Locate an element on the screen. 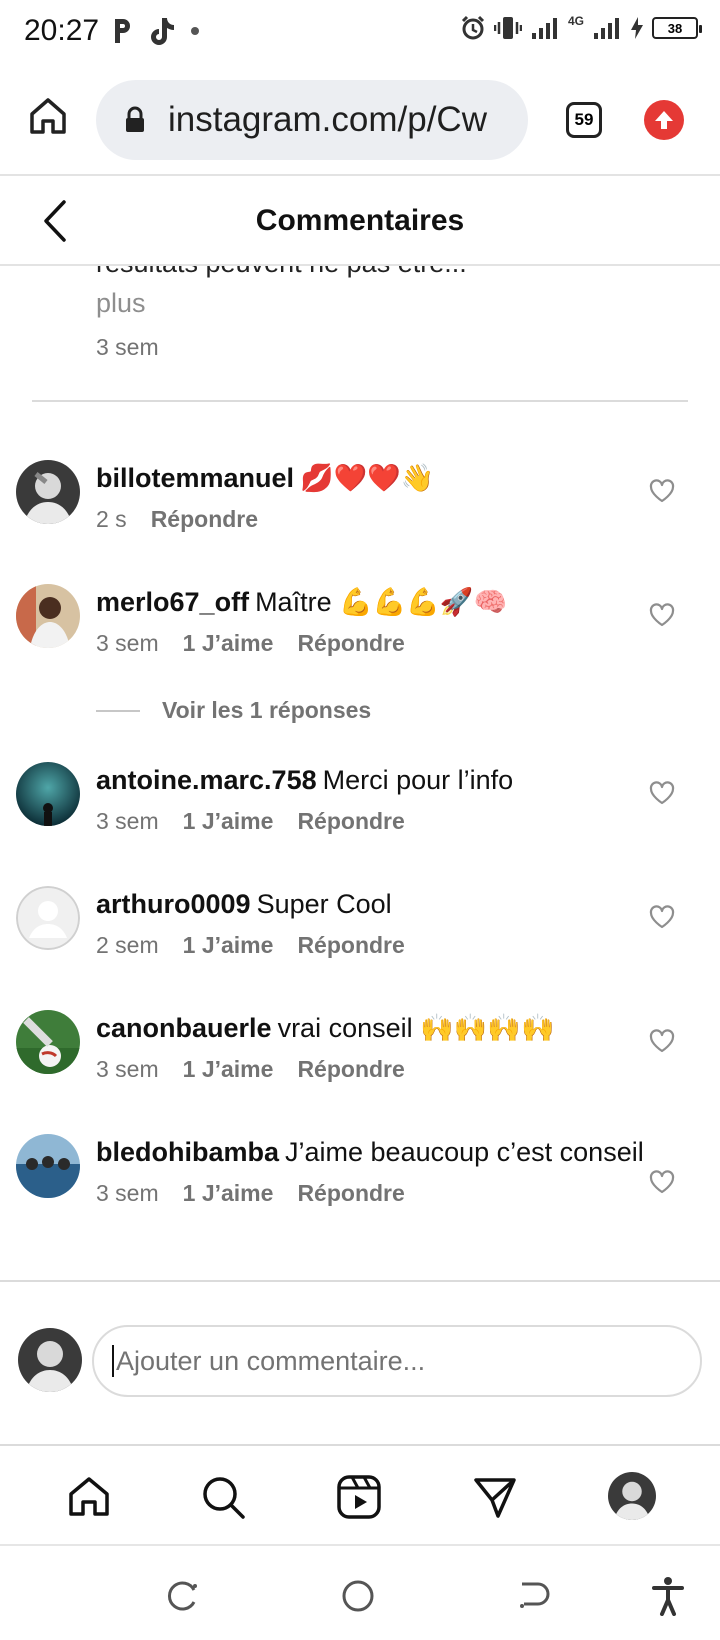  replies-divider-line is located at coordinates (118, 710).